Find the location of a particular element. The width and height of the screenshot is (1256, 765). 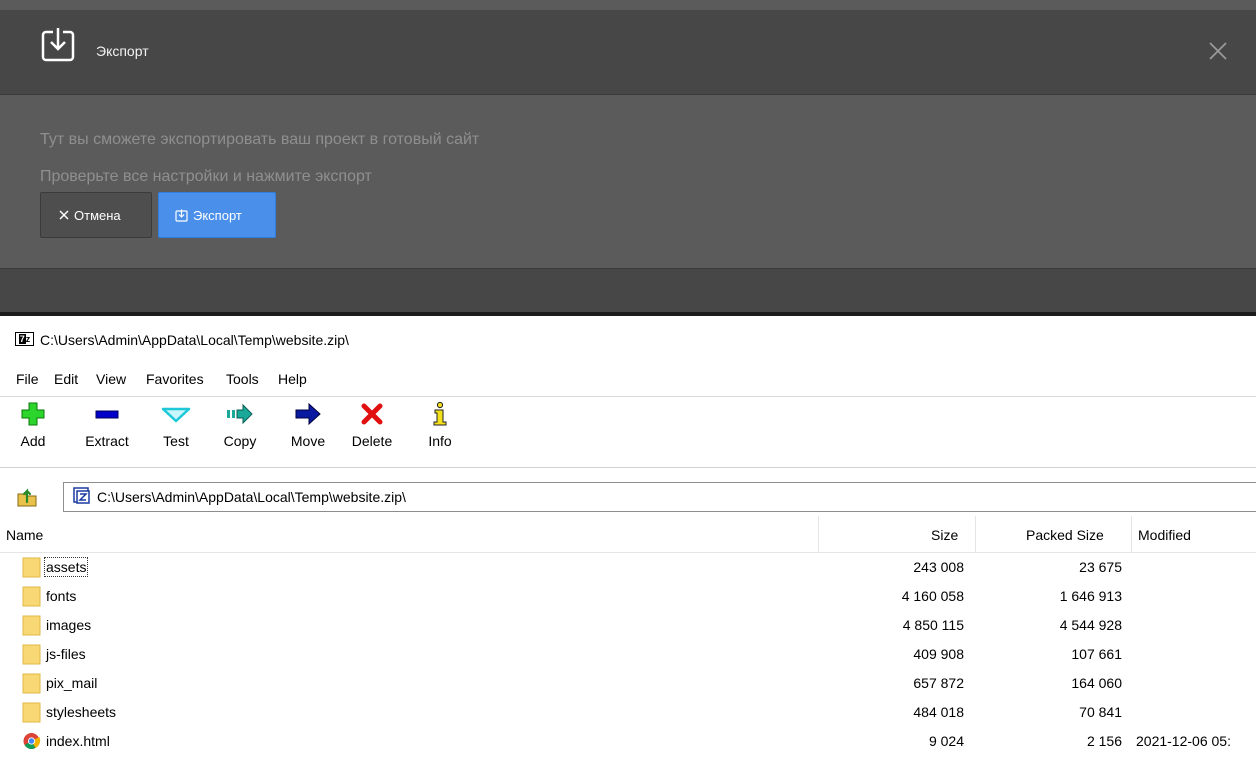

menu-view: View is located at coordinates (111, 379).